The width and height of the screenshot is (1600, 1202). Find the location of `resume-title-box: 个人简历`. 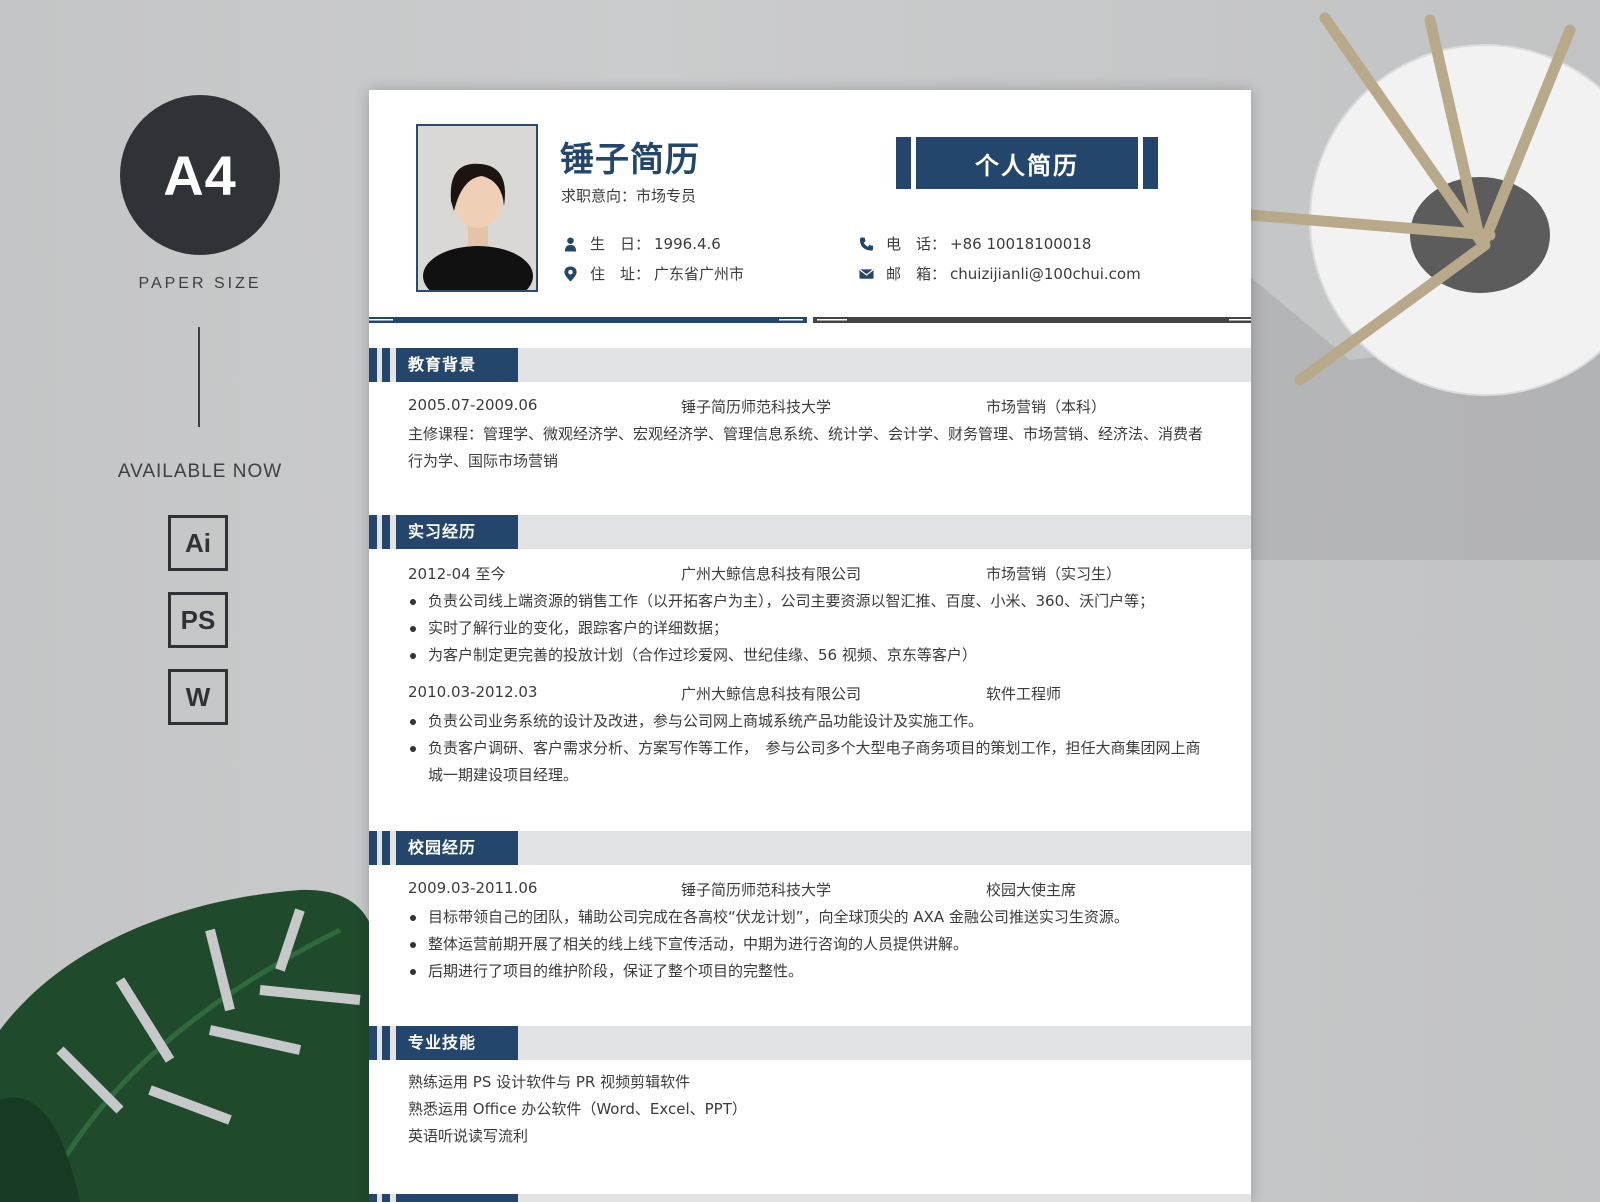

resume-title-box: 个人简历 is located at coordinates (1027, 163).